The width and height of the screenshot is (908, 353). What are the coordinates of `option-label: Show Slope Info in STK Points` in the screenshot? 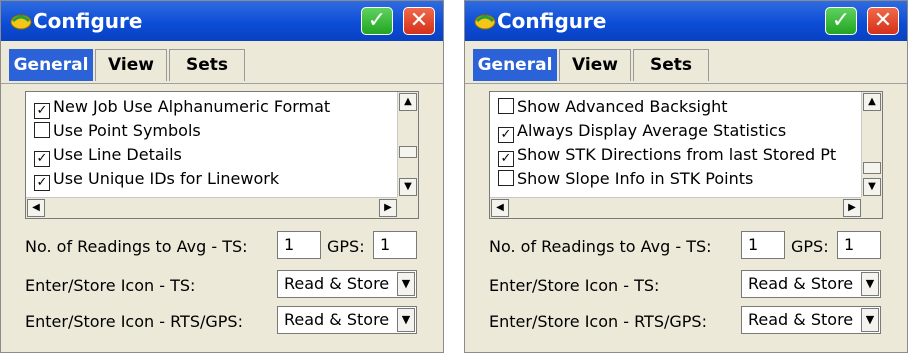 It's located at (635, 178).